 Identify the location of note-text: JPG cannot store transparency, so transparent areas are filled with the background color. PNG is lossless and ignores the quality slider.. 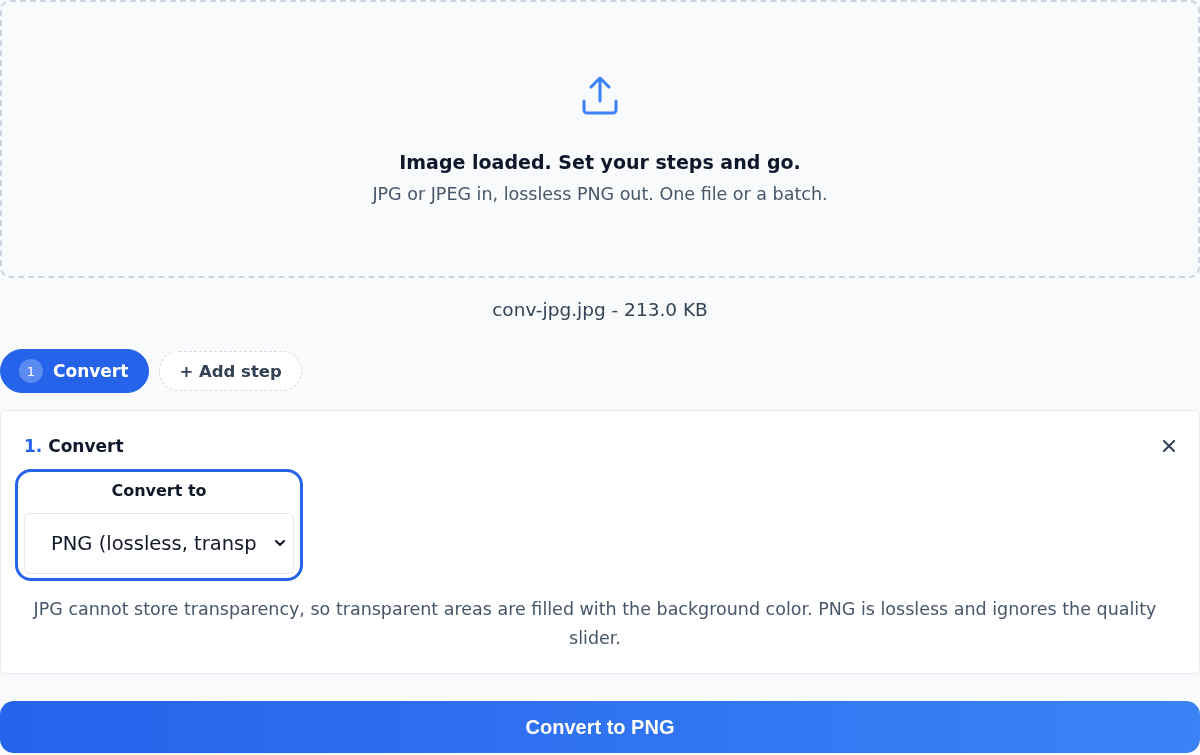
(594, 624).